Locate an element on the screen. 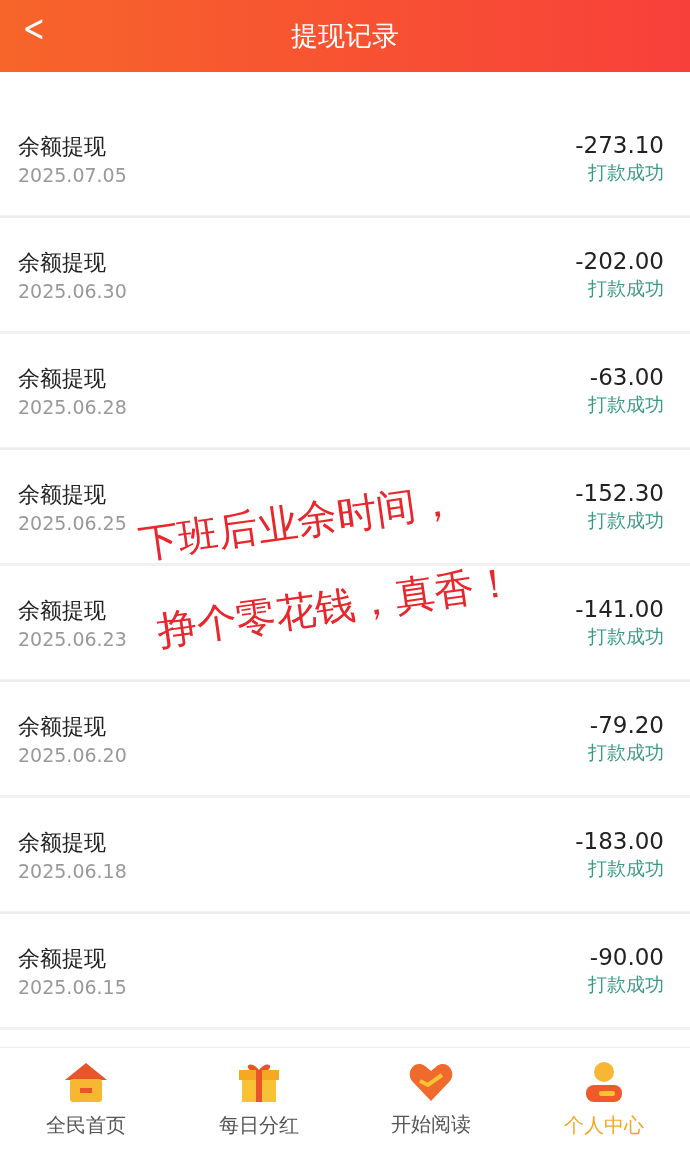  page-title: 提现记录 is located at coordinates (345, 36).